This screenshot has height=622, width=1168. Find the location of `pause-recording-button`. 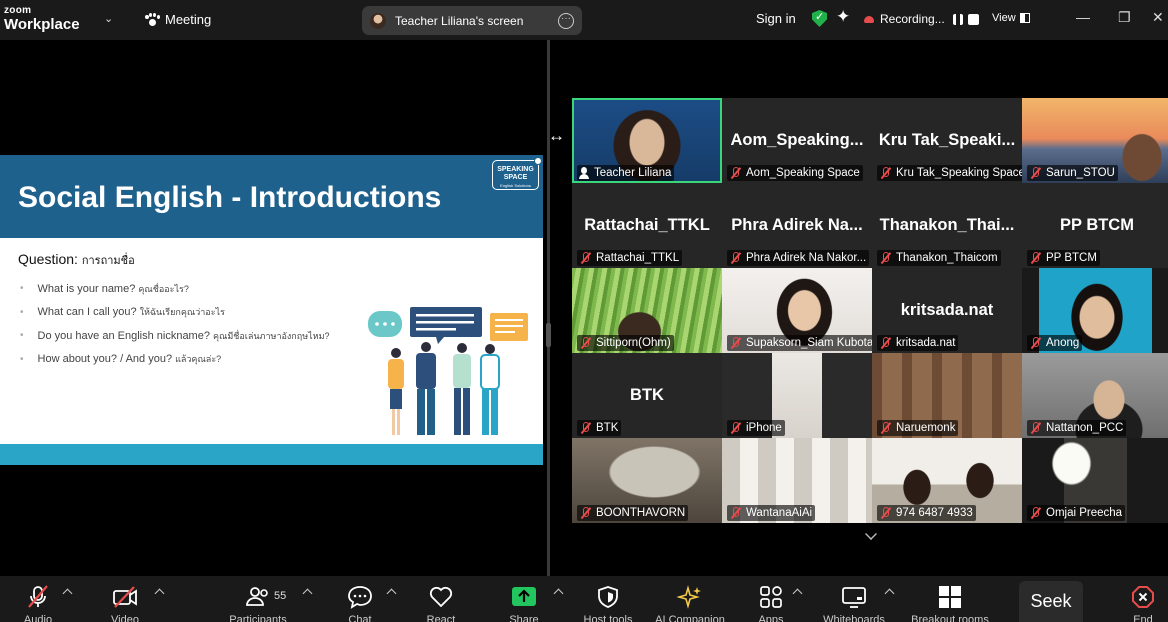

pause-recording-button is located at coordinates (957, 19).